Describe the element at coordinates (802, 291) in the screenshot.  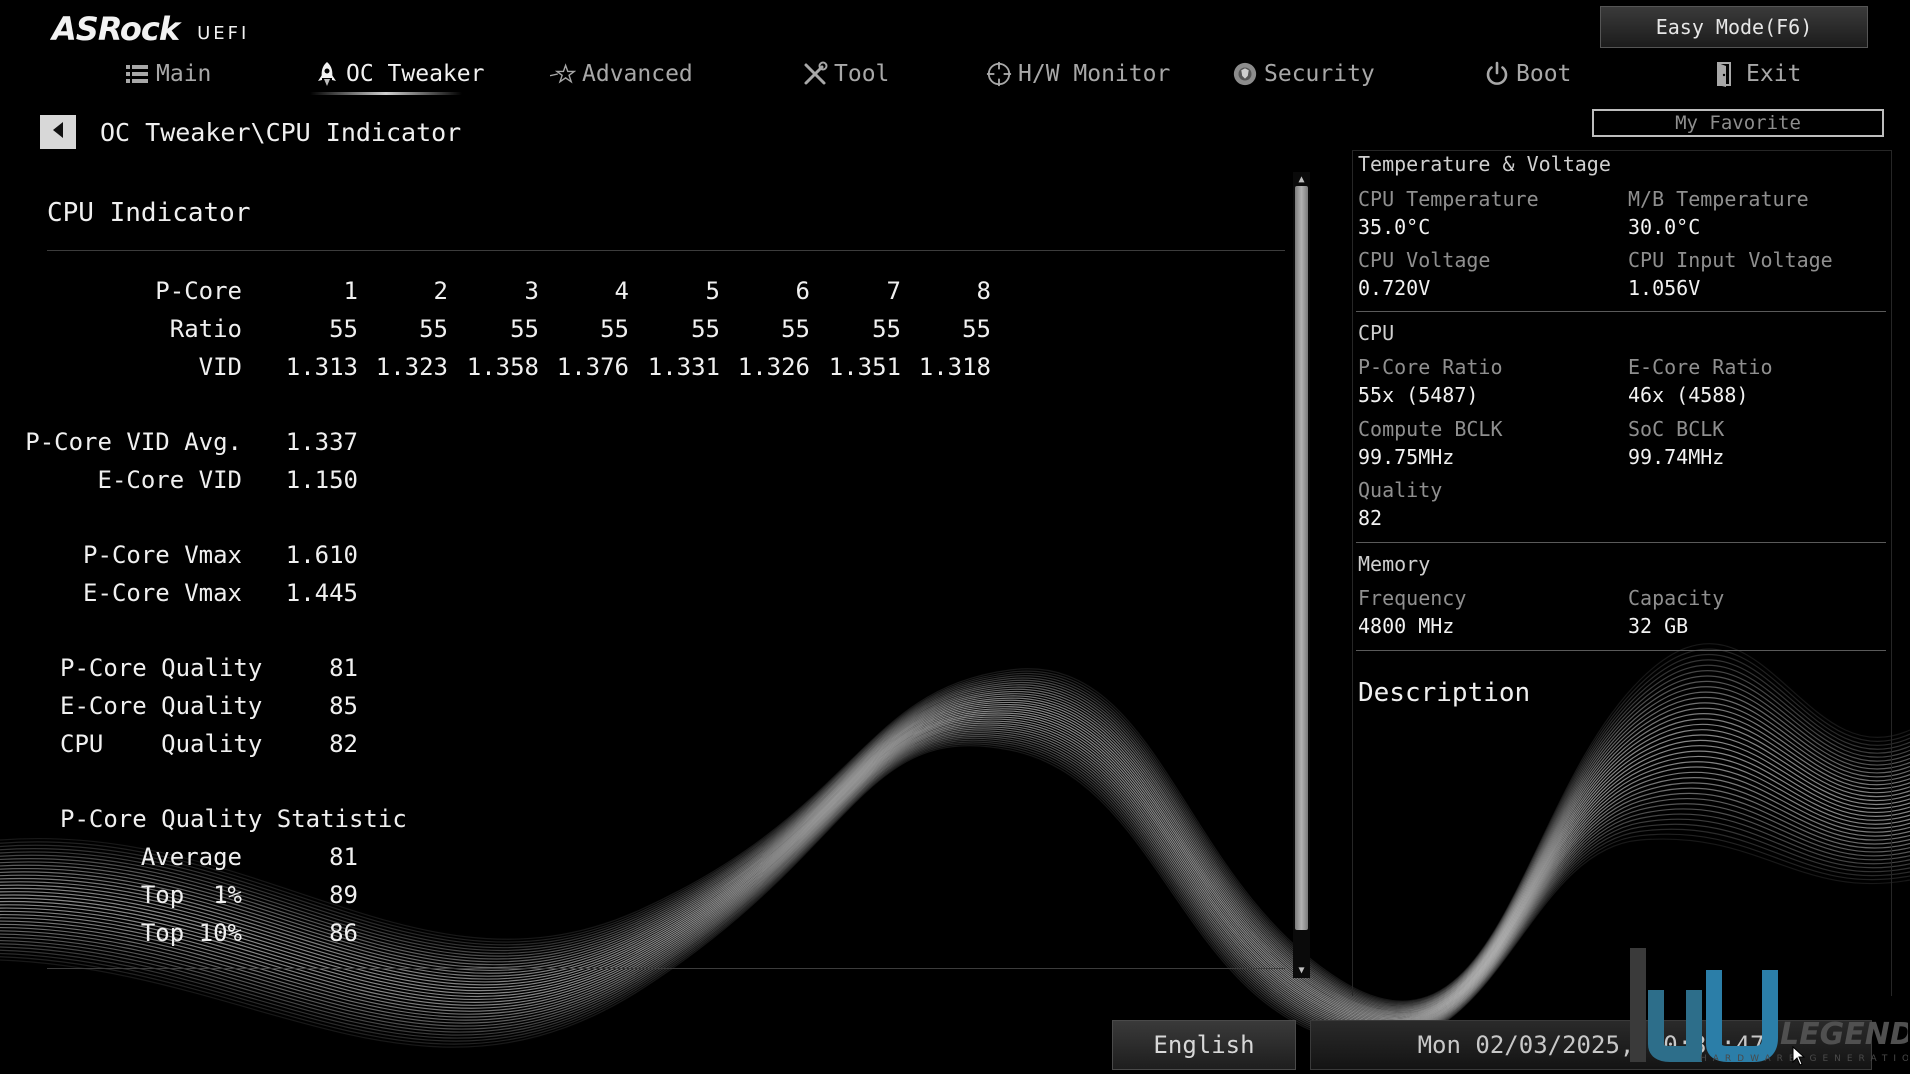
I see `core-number: 6` at that location.